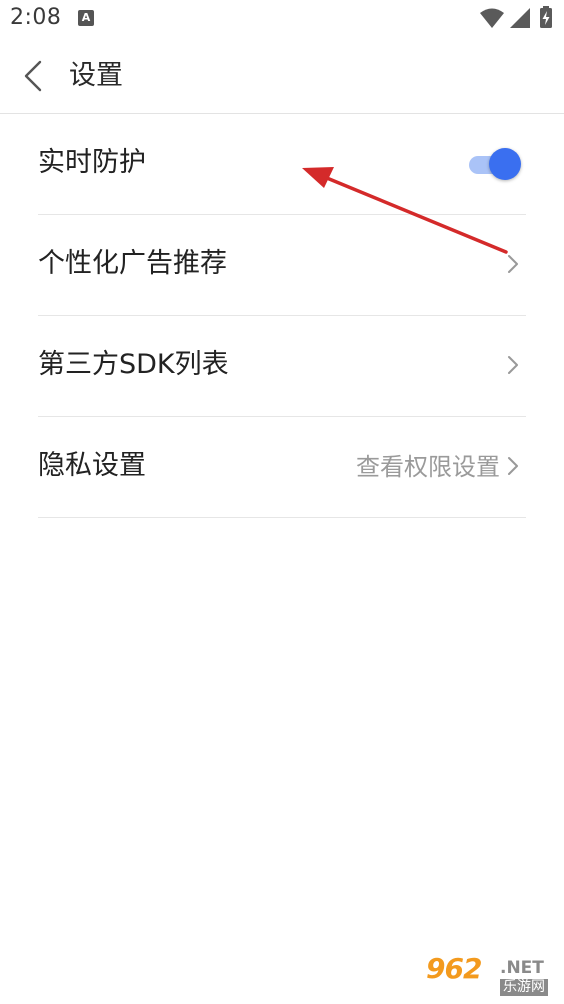 This screenshot has height=1004, width=564. I want to click on back-button, so click(34, 76).